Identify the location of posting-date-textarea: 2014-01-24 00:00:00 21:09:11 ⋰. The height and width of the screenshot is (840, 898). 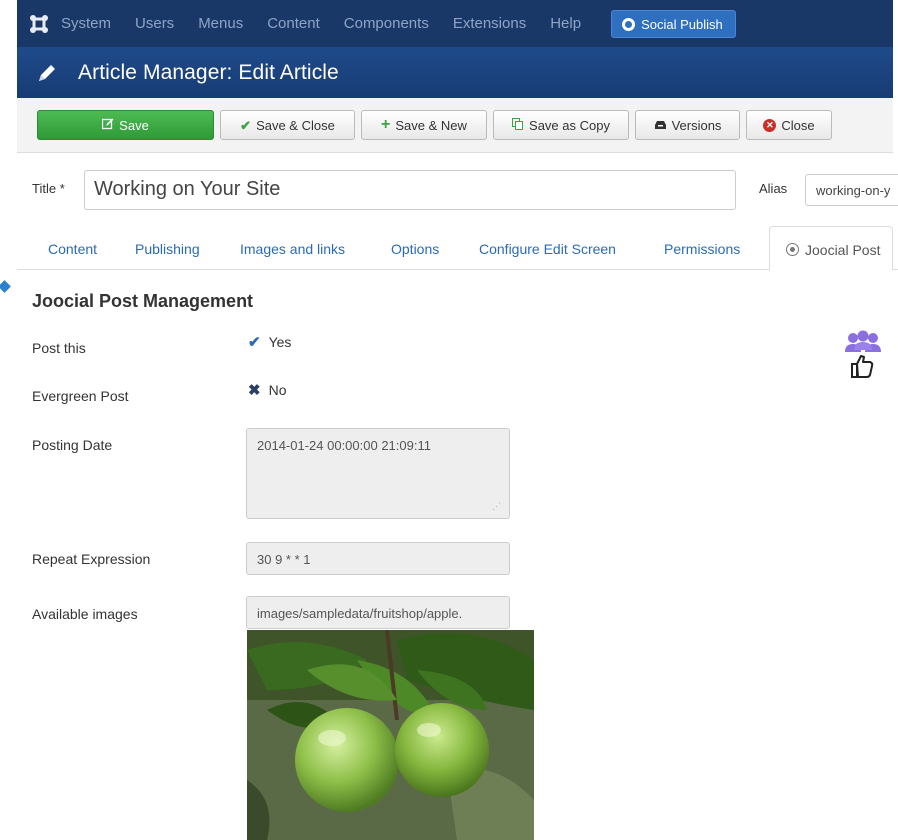
(378, 473).